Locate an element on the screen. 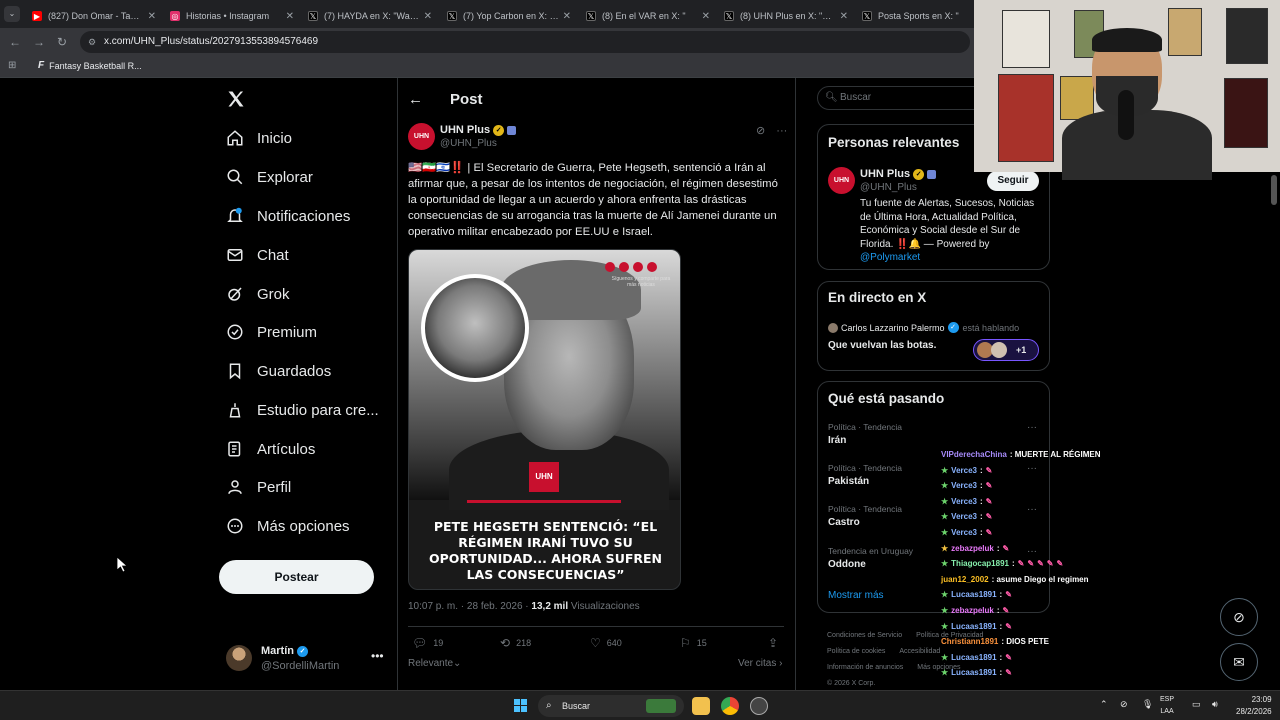 The image size is (1280, 720). sidebar-item-home: Inicio is located at coordinates (259, 138).